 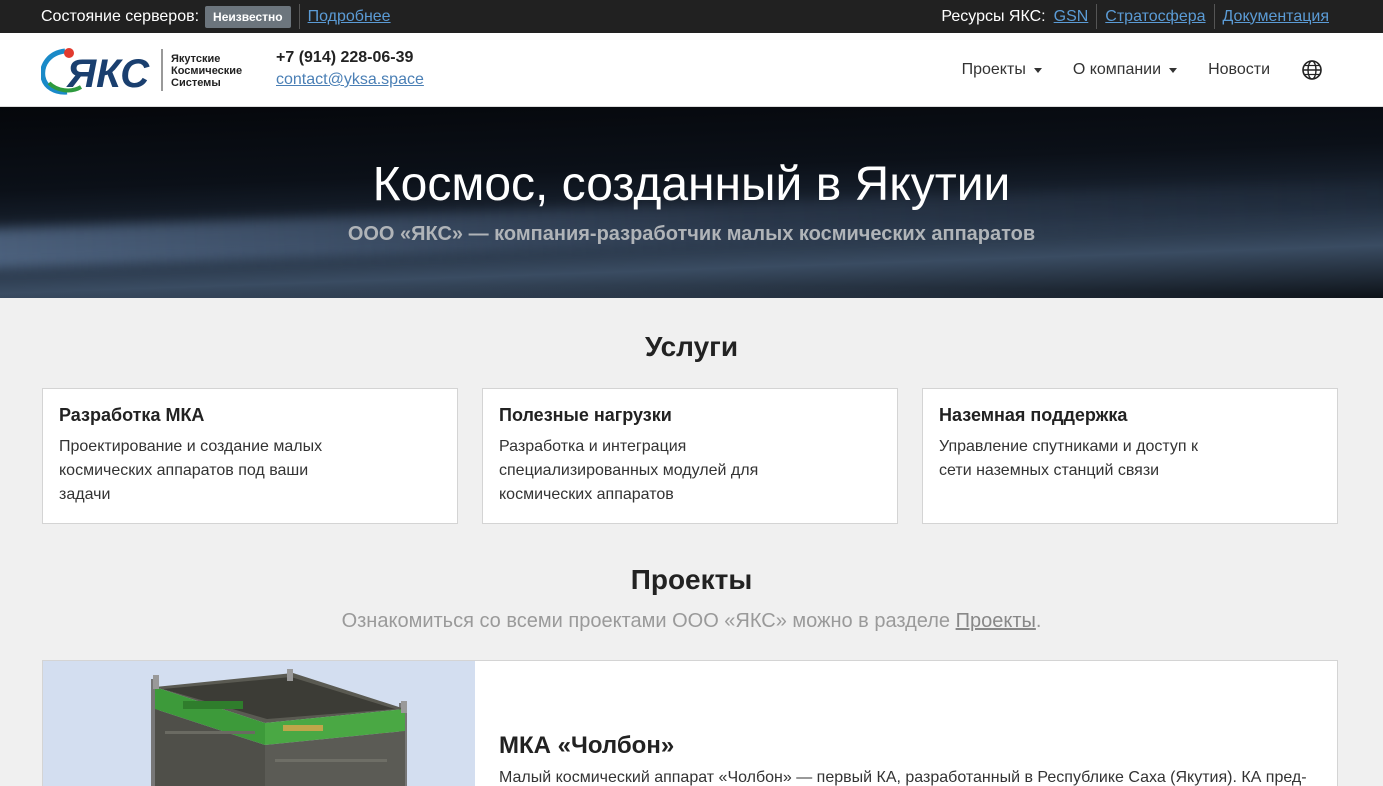 What do you see at coordinates (349, 17) in the screenshot?
I see `details-link: Подробнее` at bounding box center [349, 17].